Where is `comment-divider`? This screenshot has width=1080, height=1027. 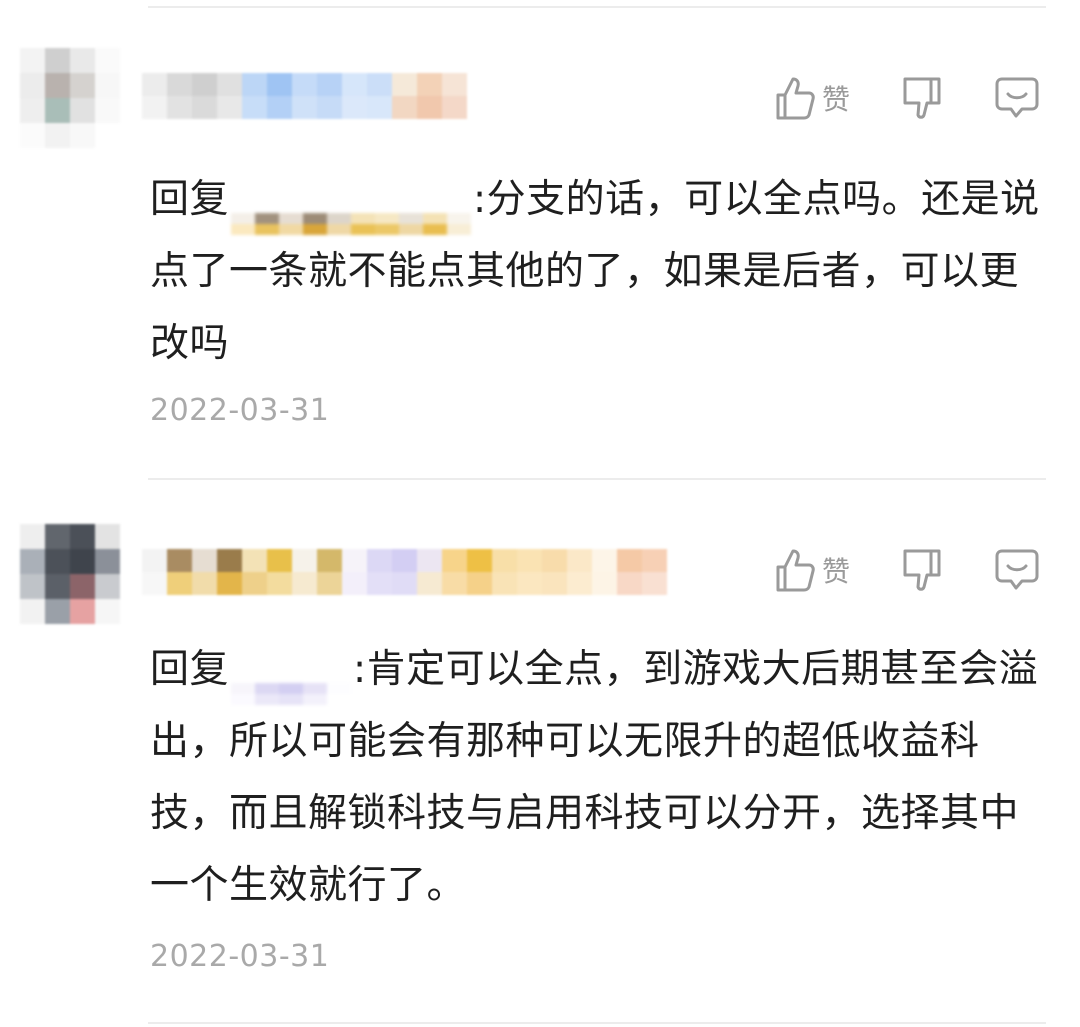 comment-divider is located at coordinates (597, 479).